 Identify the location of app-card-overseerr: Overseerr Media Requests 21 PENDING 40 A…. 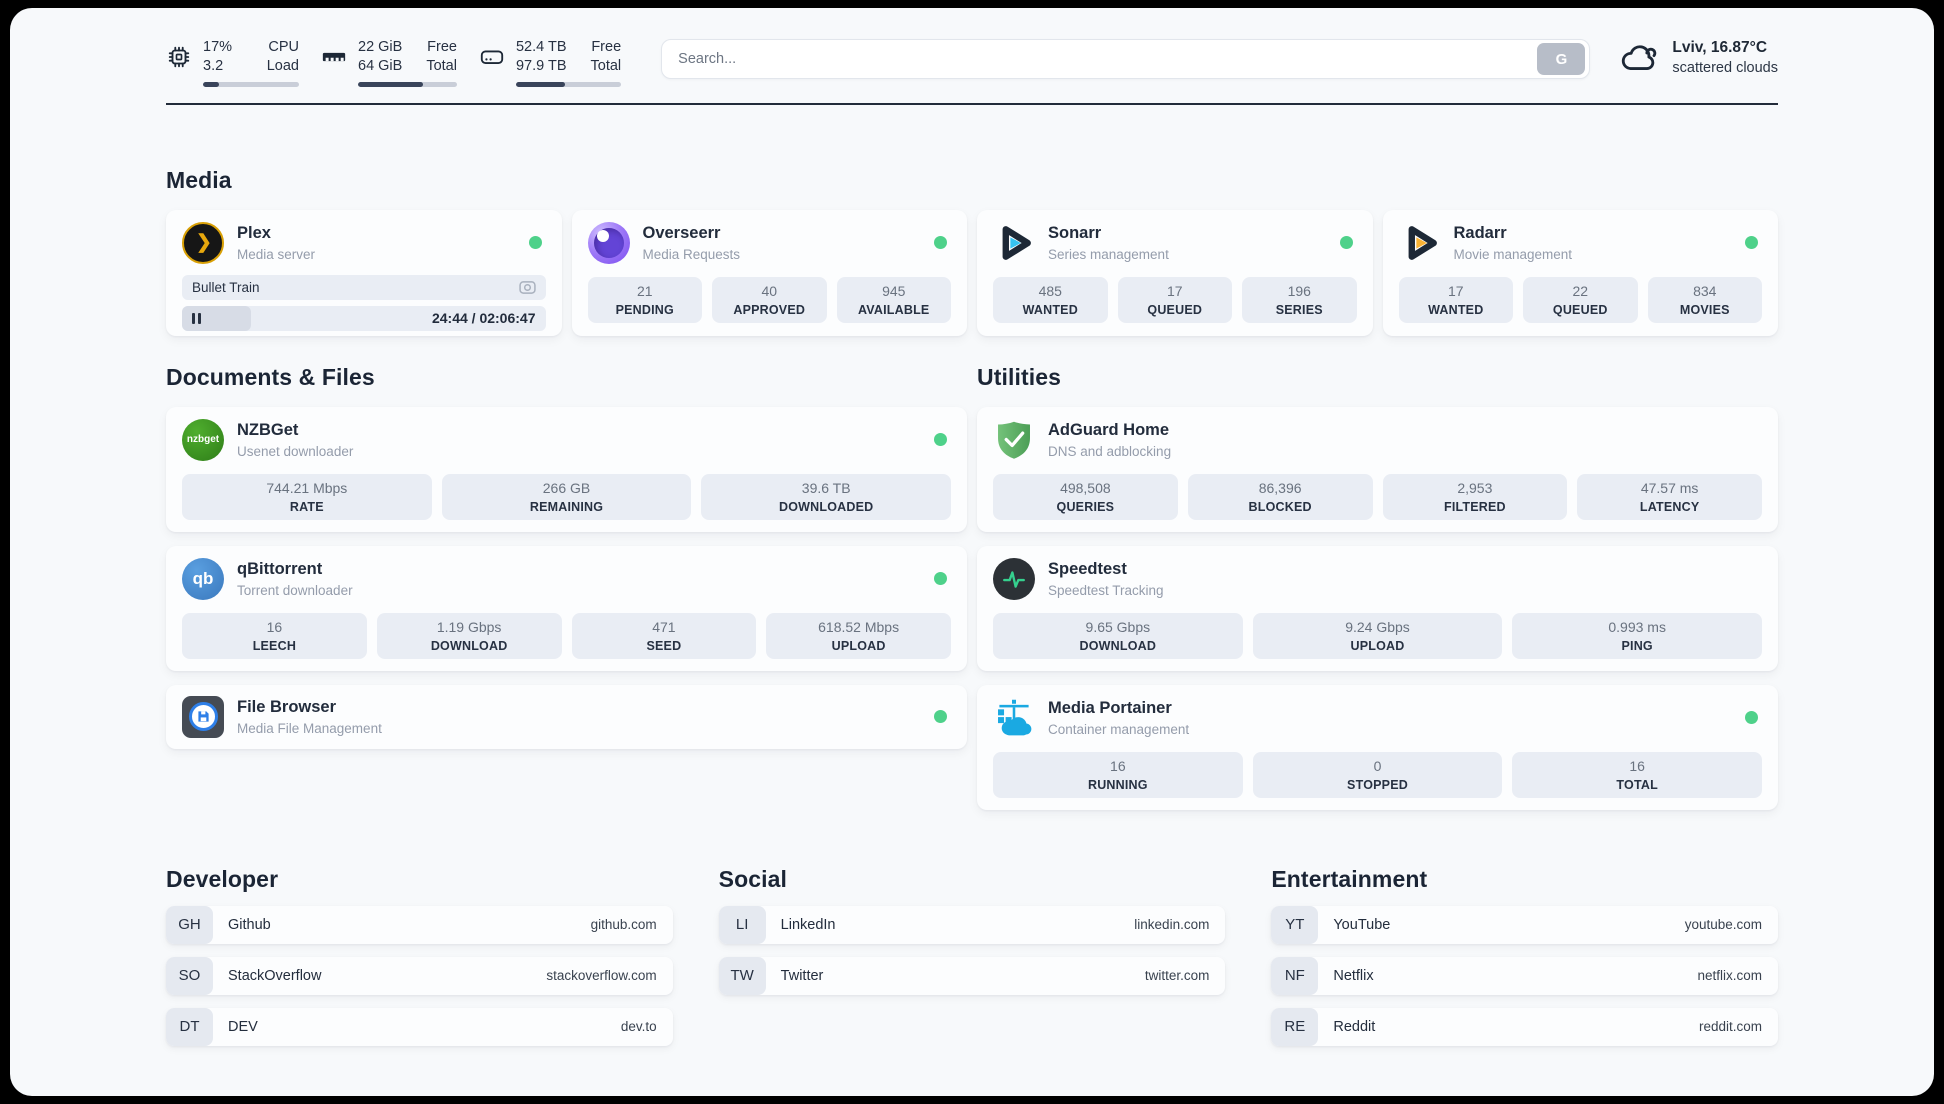
(769, 272).